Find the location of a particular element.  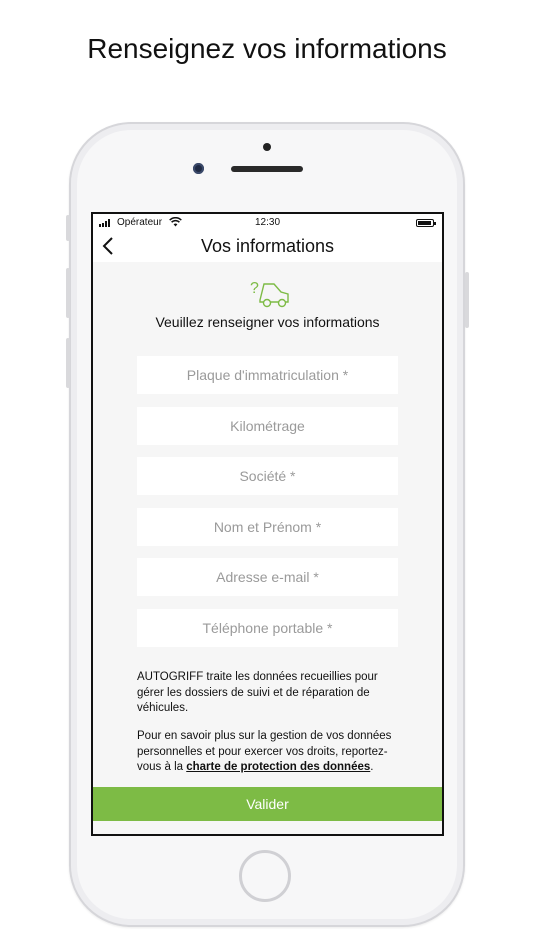

page-headline: Renseignez vos informations is located at coordinates (267, 48).